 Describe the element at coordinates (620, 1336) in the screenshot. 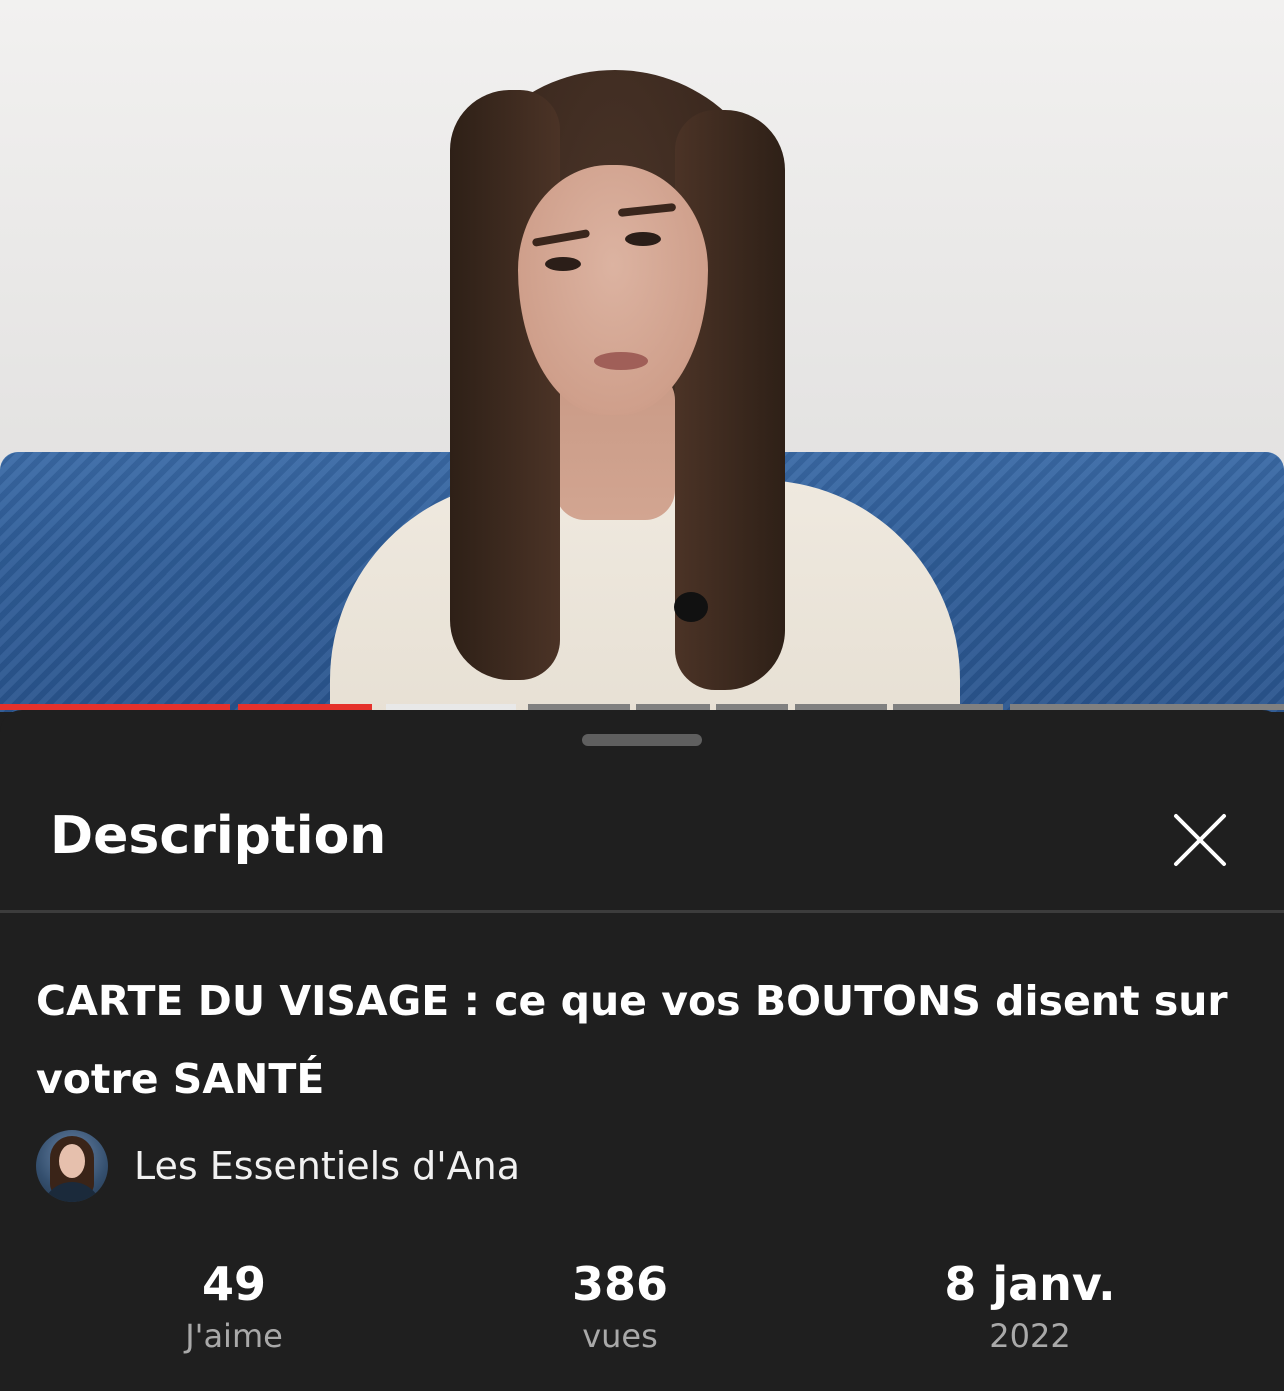

I see `views-label: vues` at that location.